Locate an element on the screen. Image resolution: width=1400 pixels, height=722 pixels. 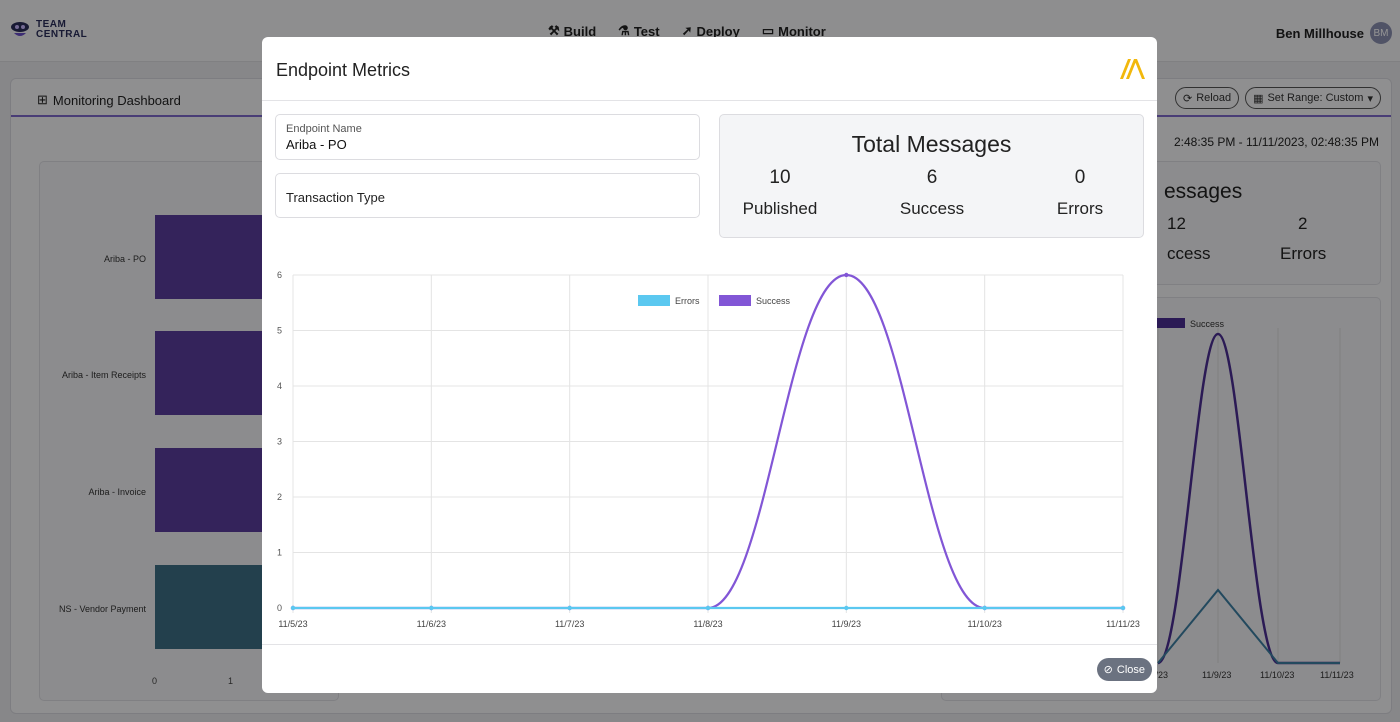
legend-swatch-errors is located at coordinates (654, 300).